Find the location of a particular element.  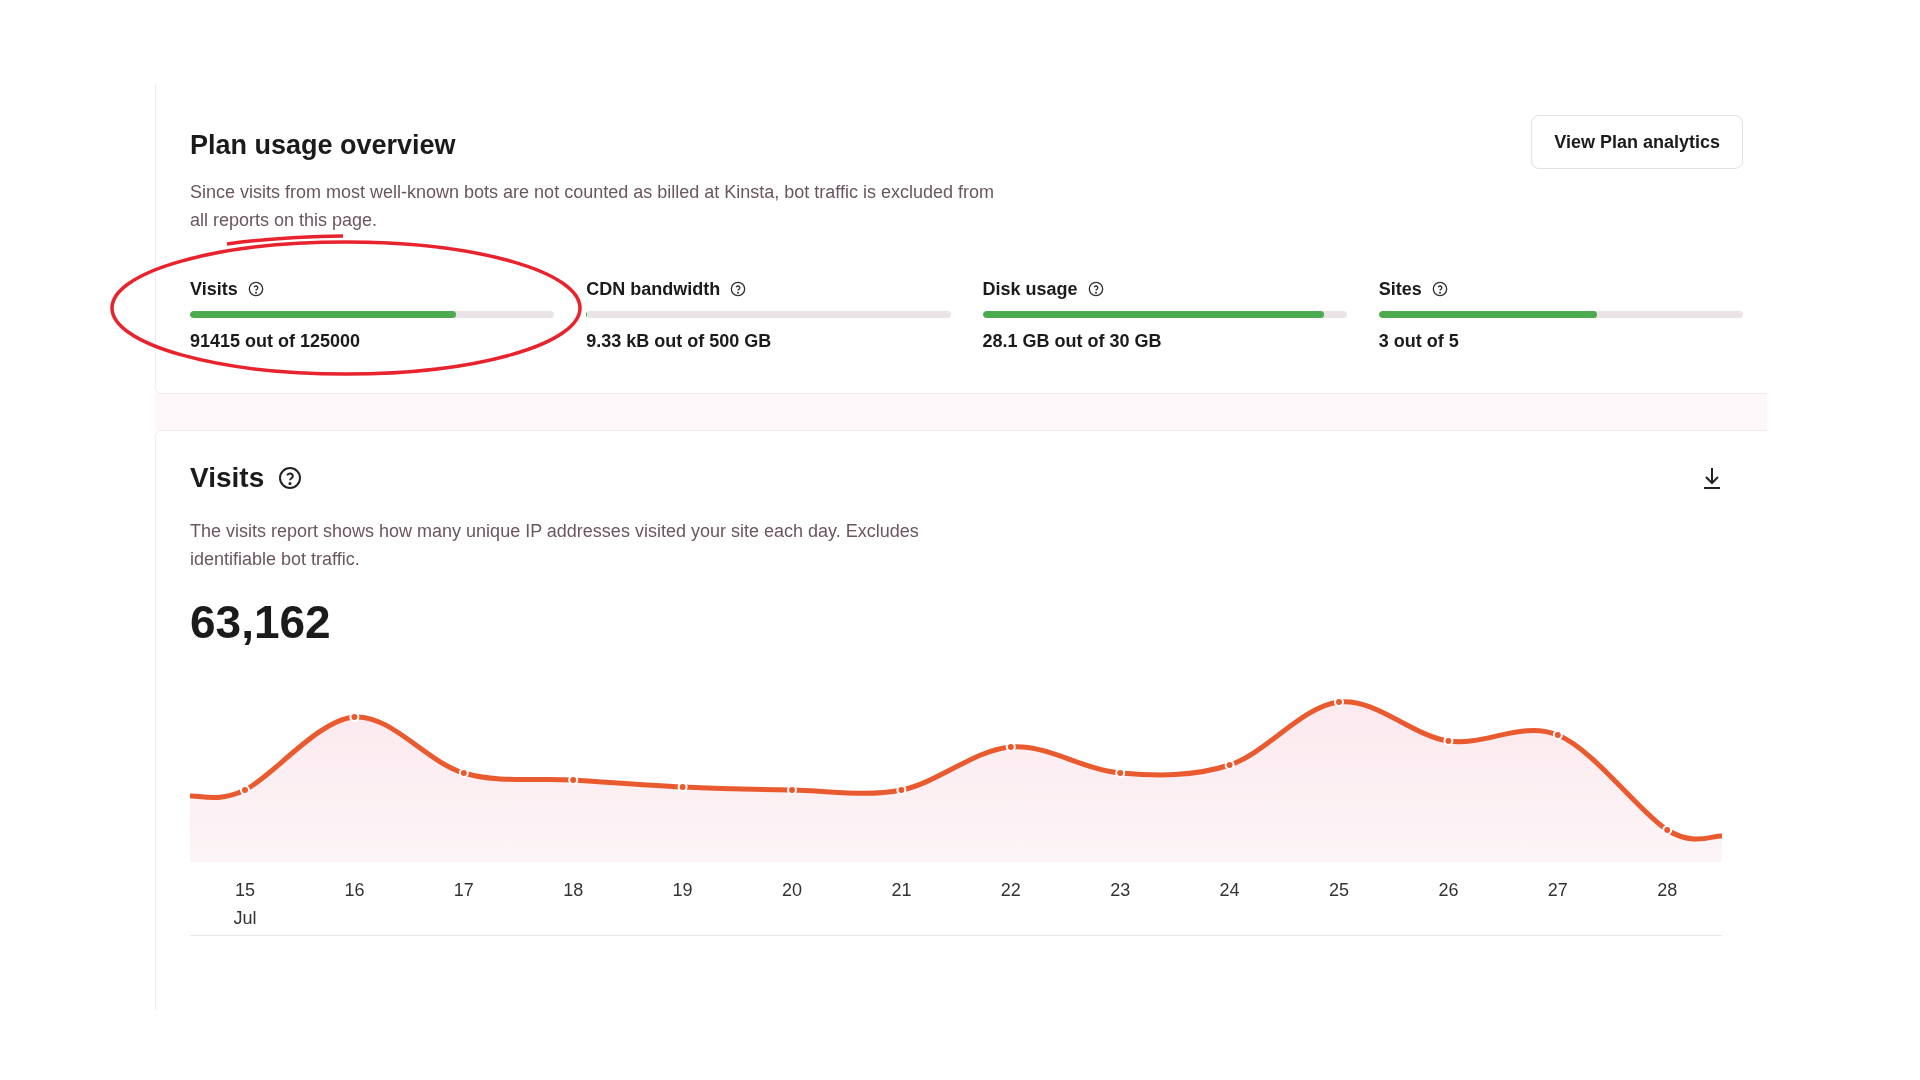

axis-label: 23 is located at coordinates (1120, 890).